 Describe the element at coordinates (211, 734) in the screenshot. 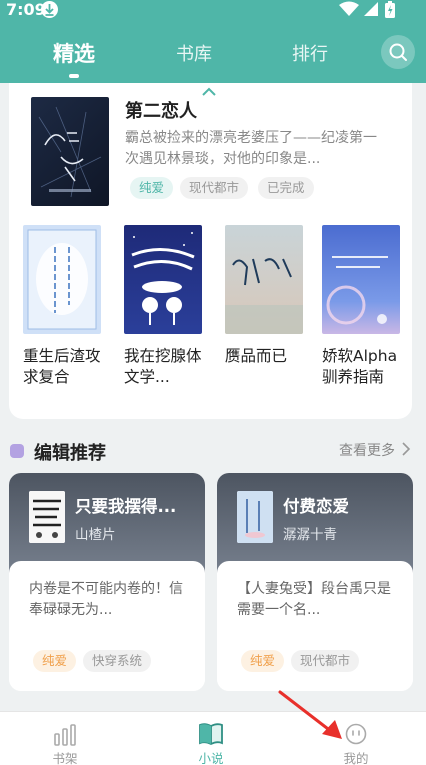

I see `book-open-icon` at that location.